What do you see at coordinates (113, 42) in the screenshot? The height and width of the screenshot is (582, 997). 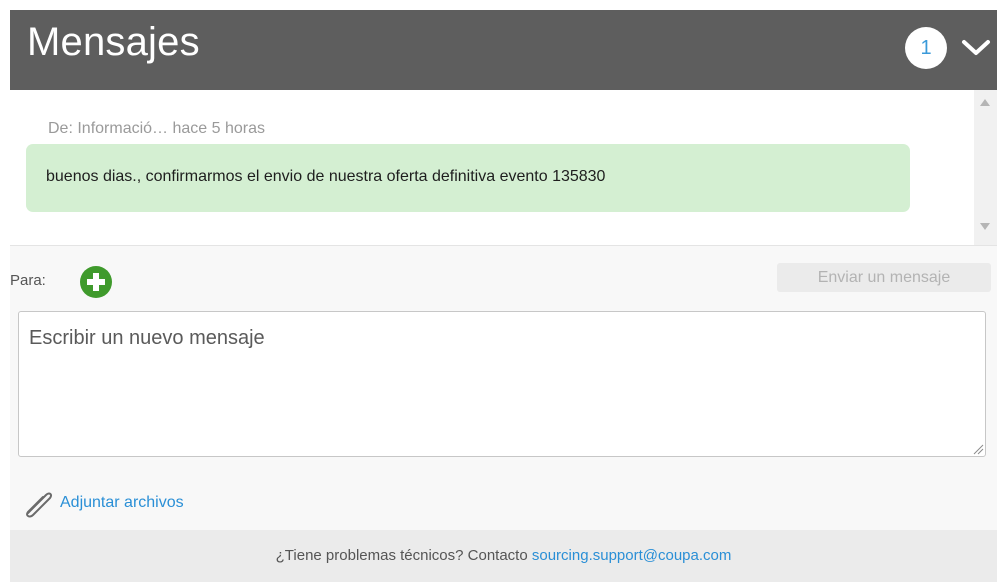 I see `panel-title: Mensajes` at bounding box center [113, 42].